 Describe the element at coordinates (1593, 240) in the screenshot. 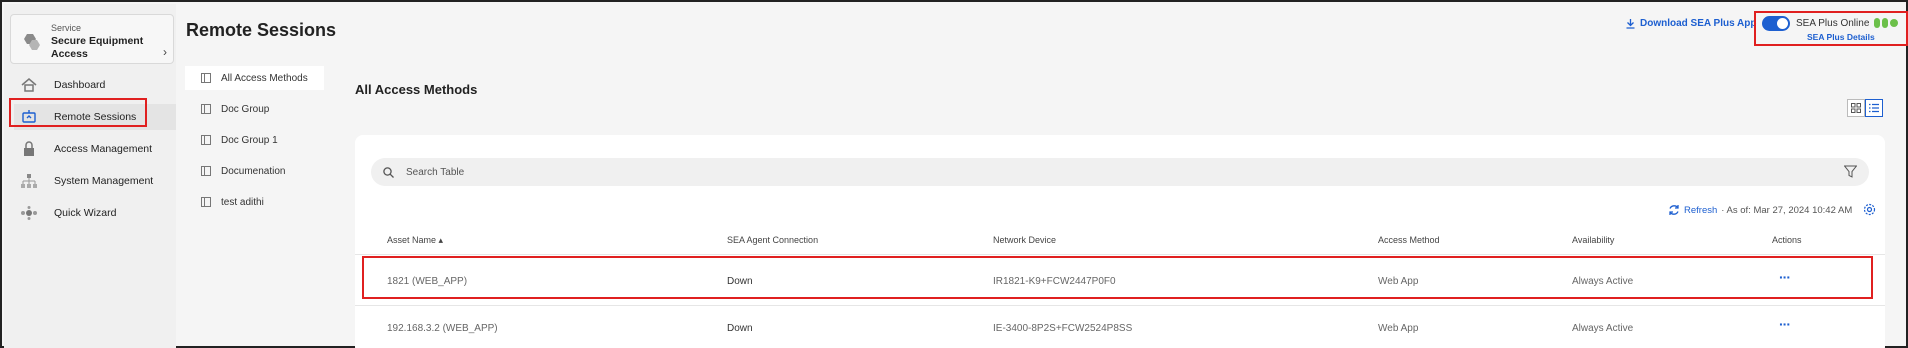

I see `column-header-availability: Availability` at that location.